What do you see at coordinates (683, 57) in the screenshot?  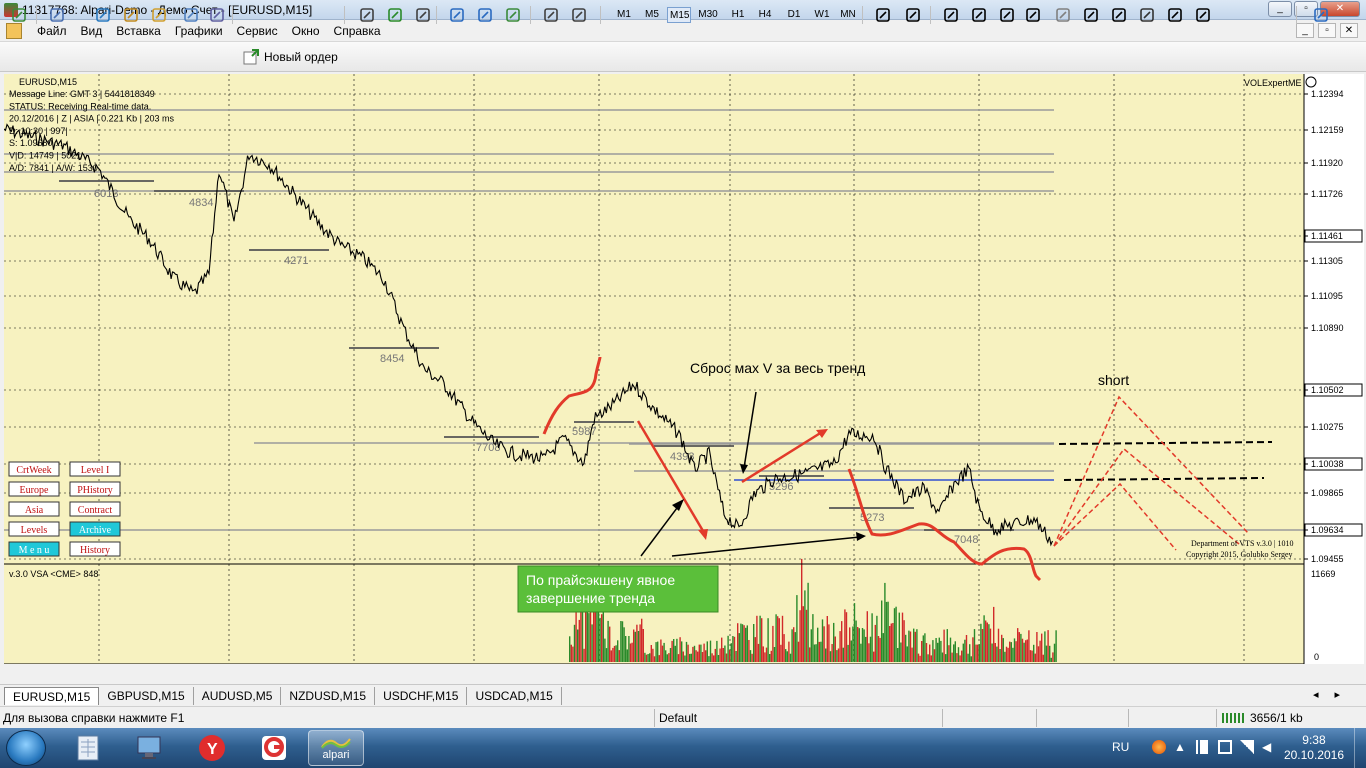 I see `toolbar` at bounding box center [683, 57].